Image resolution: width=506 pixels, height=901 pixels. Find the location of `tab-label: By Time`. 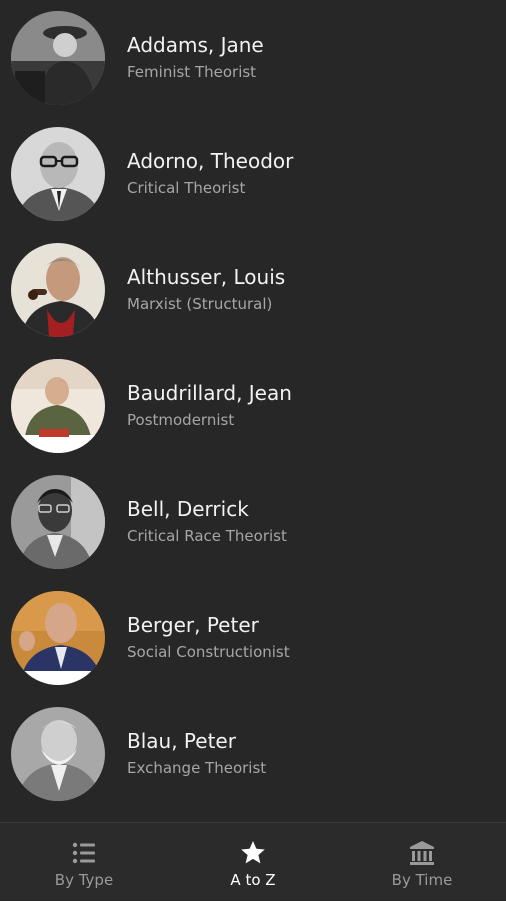

tab-label: By Time is located at coordinates (422, 880).